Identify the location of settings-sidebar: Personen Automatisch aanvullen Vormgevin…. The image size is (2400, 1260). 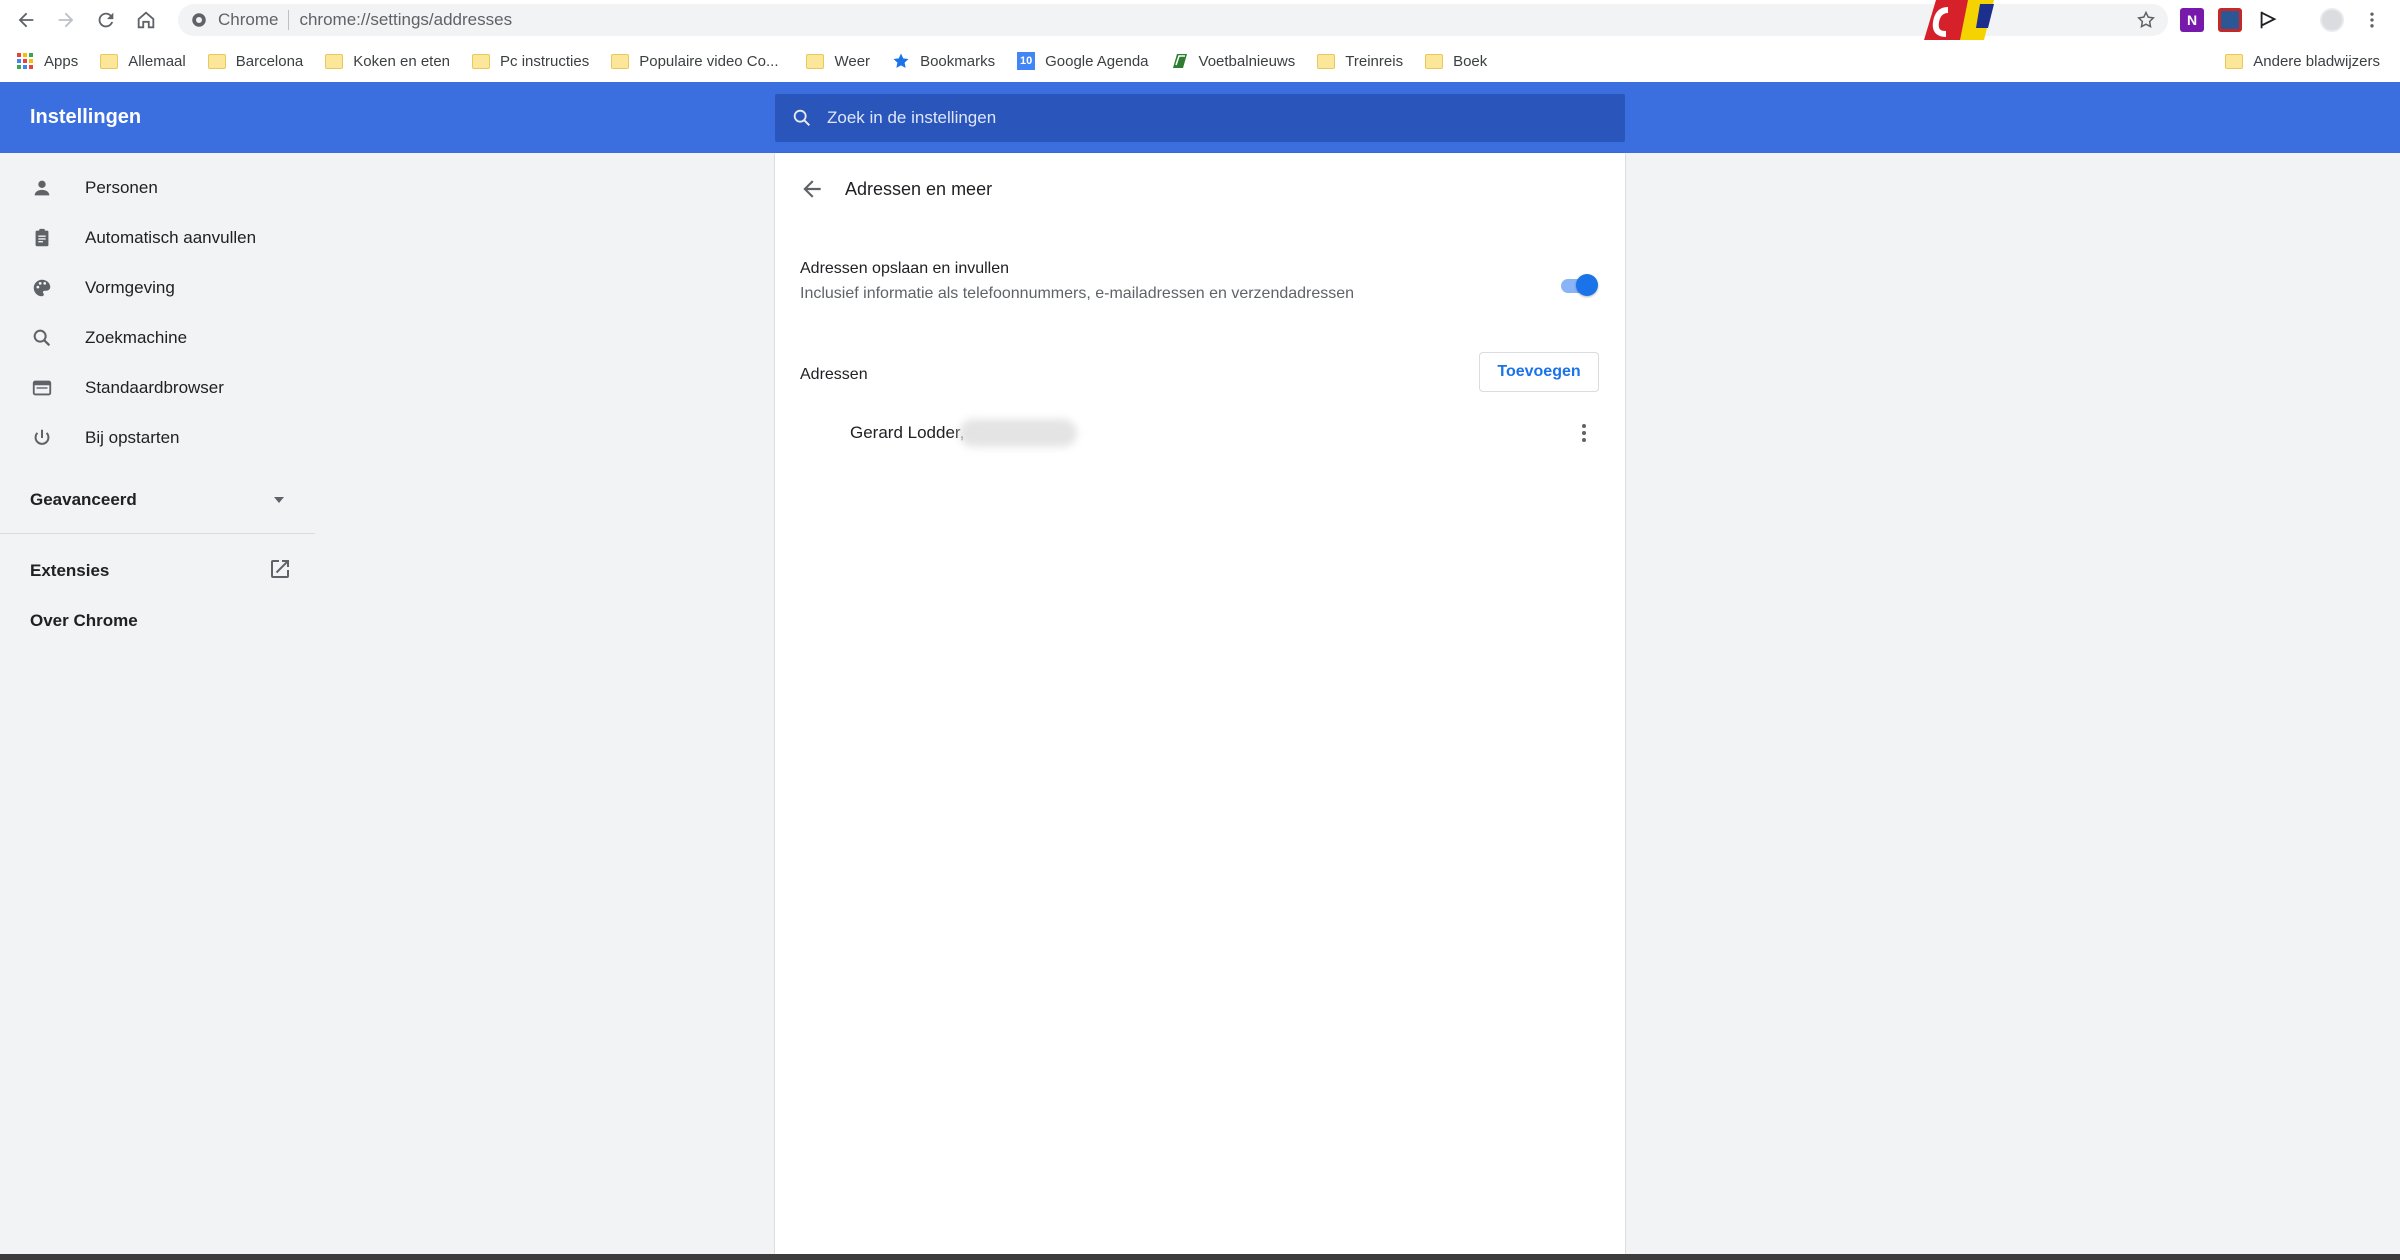
(157, 703).